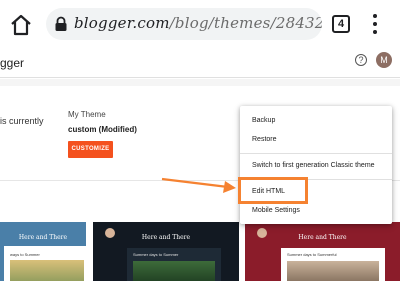  Describe the element at coordinates (361, 60) in the screenshot. I see `help-icon: ?` at that location.